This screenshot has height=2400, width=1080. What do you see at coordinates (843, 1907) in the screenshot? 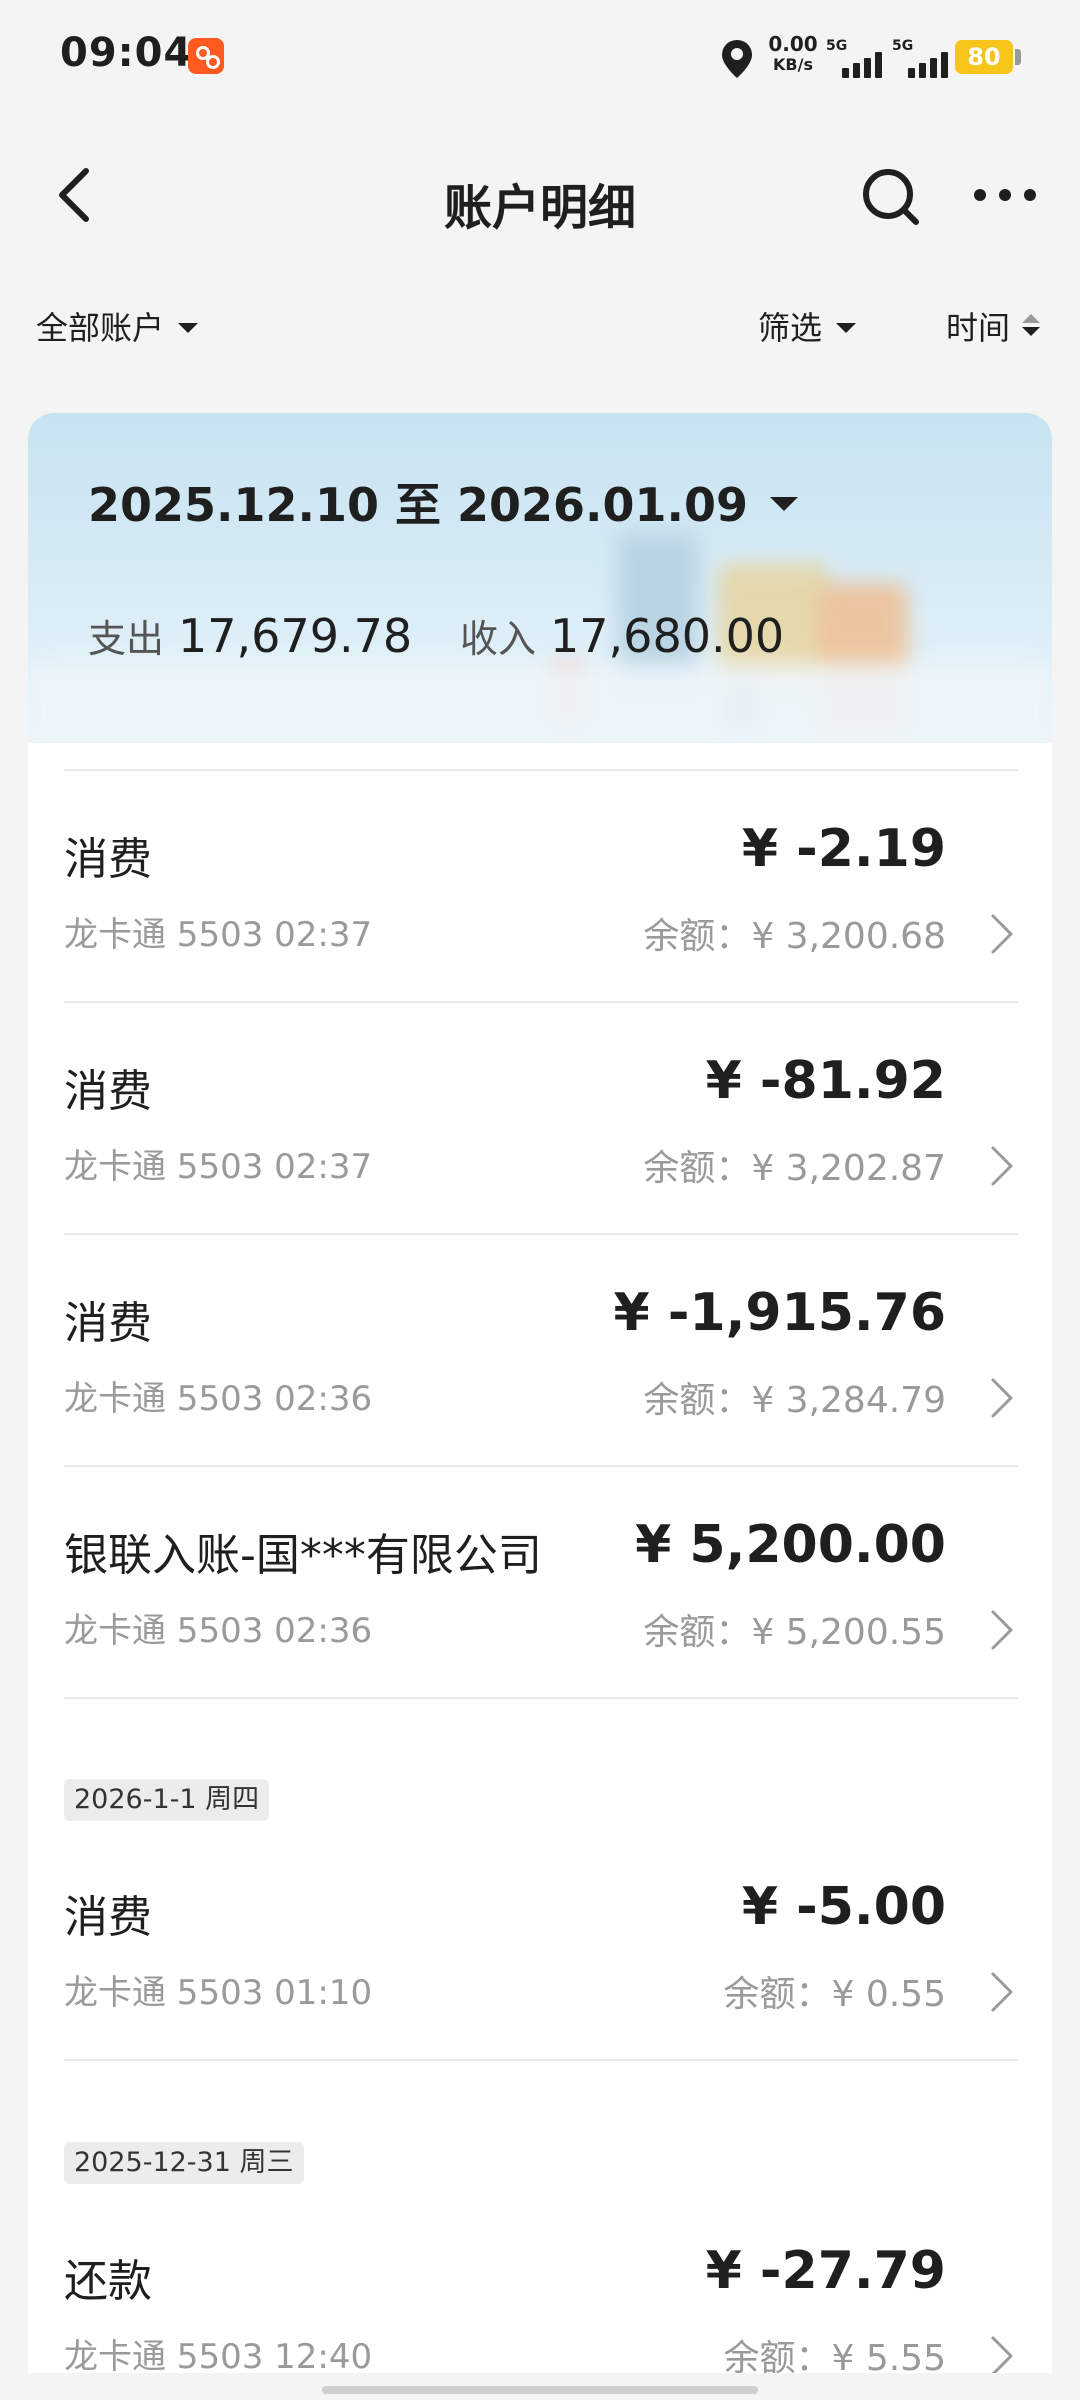
I see `transaction-amount: ¥ -5.00` at bounding box center [843, 1907].